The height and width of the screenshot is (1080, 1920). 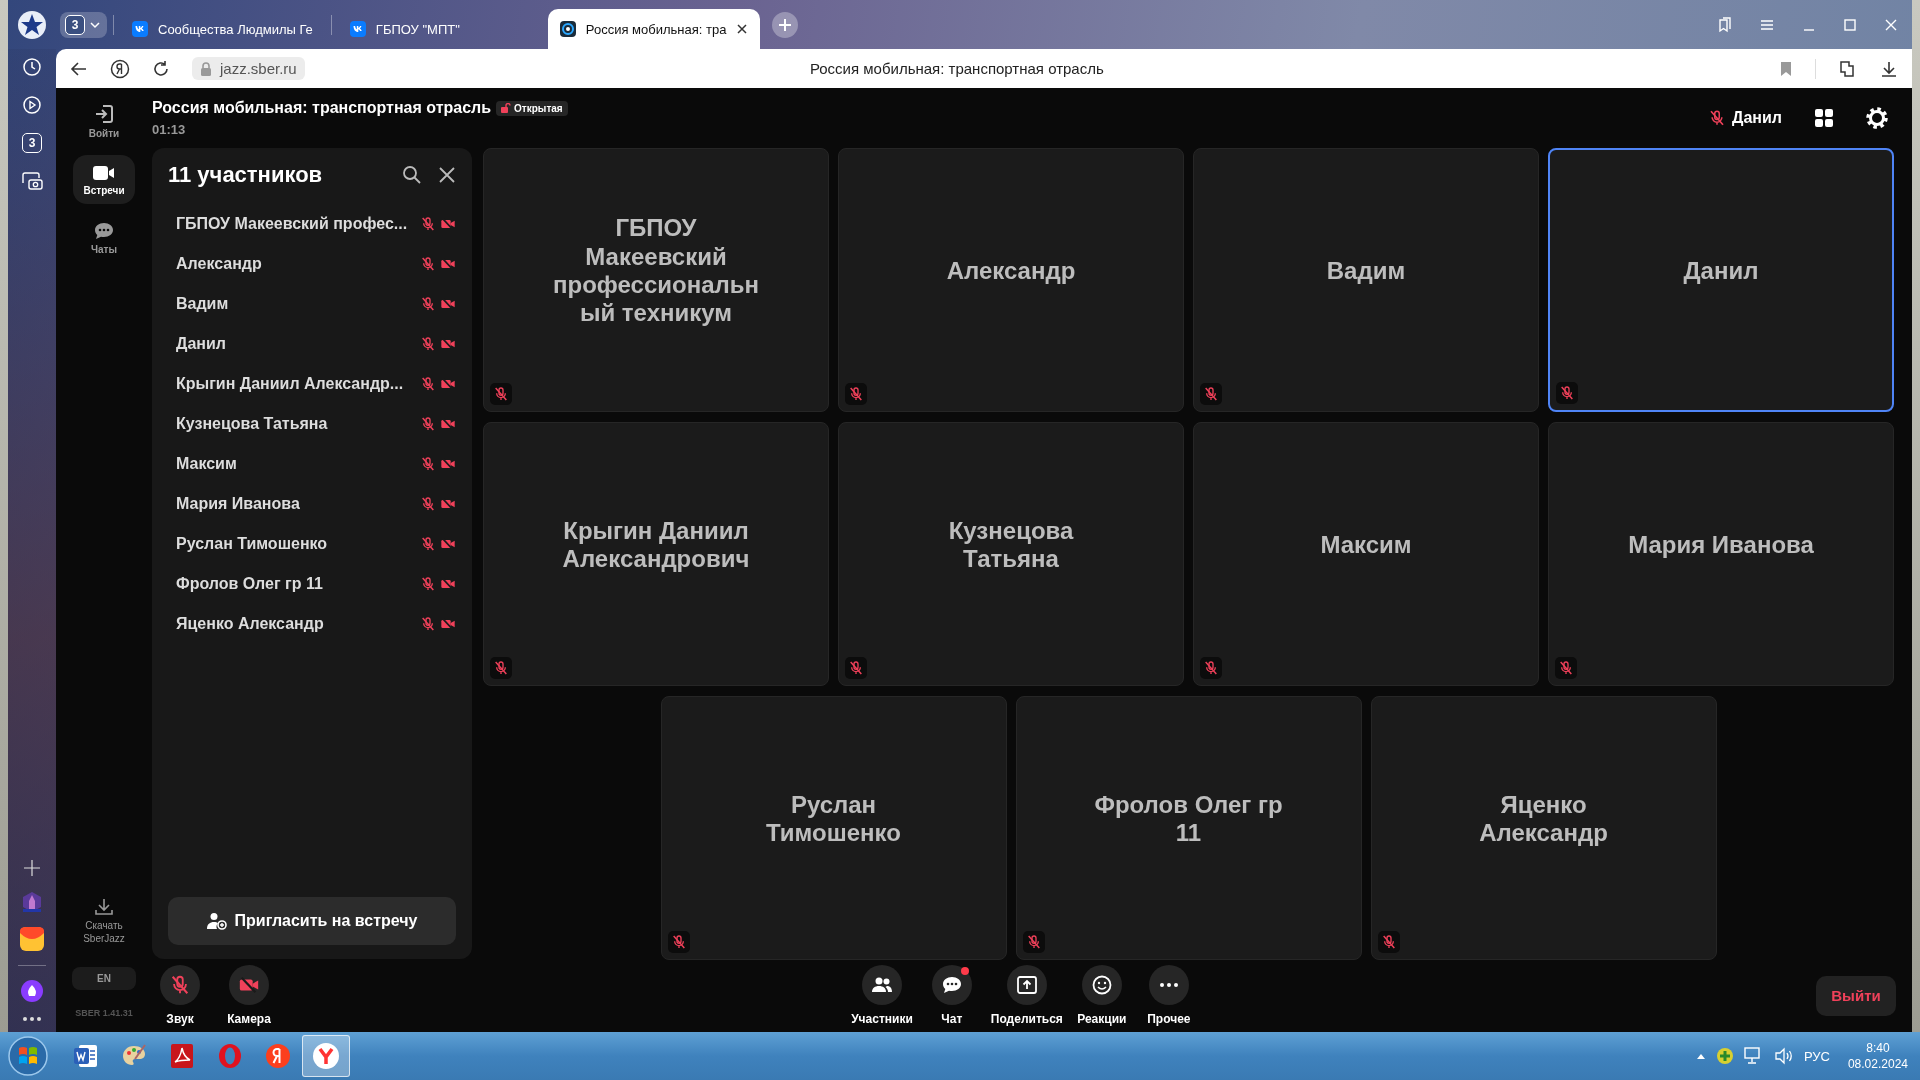 What do you see at coordinates (28, 1056) in the screenshot?
I see `start-button-icon` at bounding box center [28, 1056].